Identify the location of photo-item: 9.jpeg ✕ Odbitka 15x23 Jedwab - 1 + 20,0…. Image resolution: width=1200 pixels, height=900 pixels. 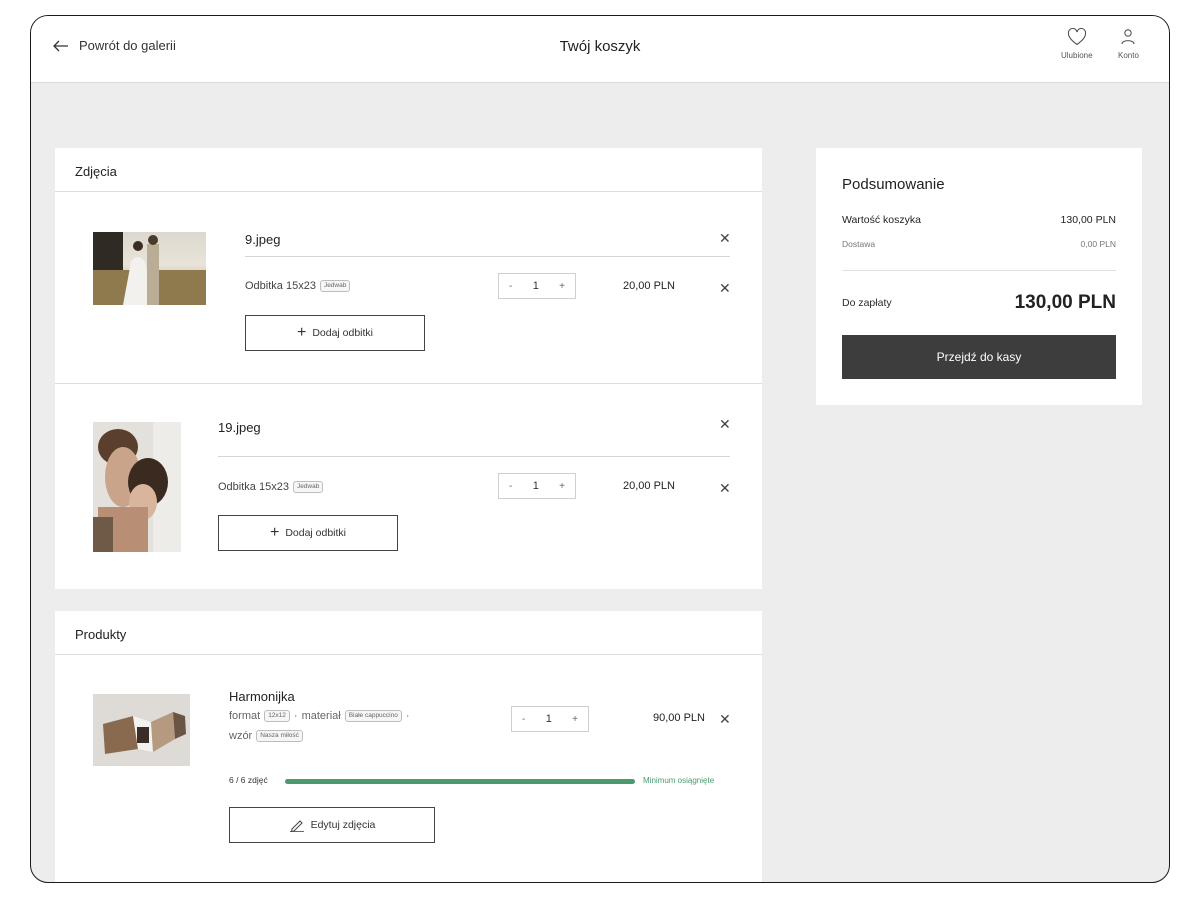
(408, 287).